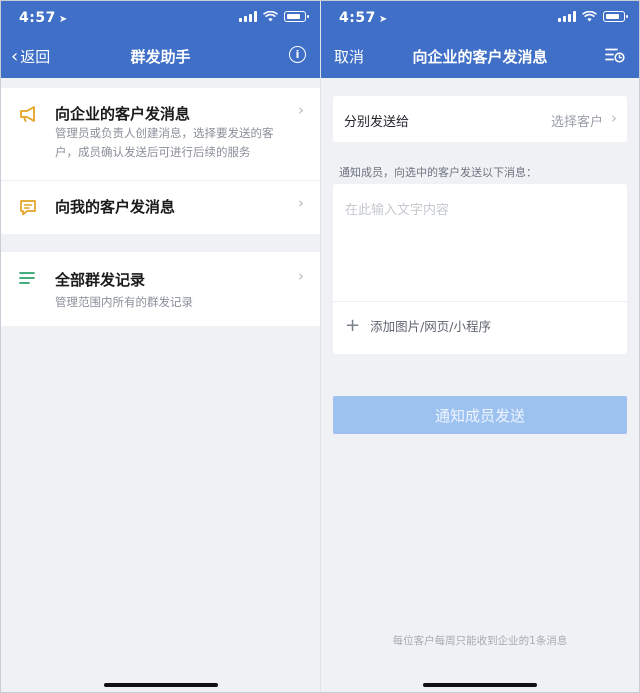 This screenshot has height=693, width=640. What do you see at coordinates (438, 172) in the screenshot?
I see `notify-hint: 通知成员，向选中的客户发送以下消息：` at bounding box center [438, 172].